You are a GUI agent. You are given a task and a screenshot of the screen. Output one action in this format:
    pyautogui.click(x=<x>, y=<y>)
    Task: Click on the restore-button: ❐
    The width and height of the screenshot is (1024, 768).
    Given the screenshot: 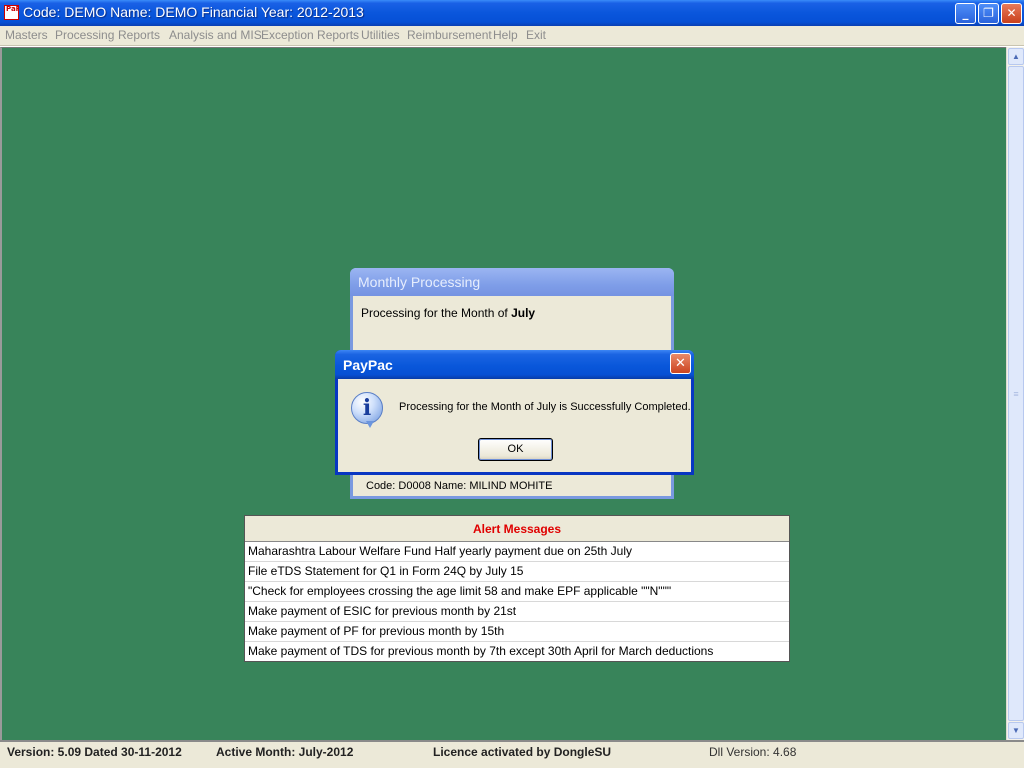 What is the action you would take?
    pyautogui.click(x=988, y=13)
    